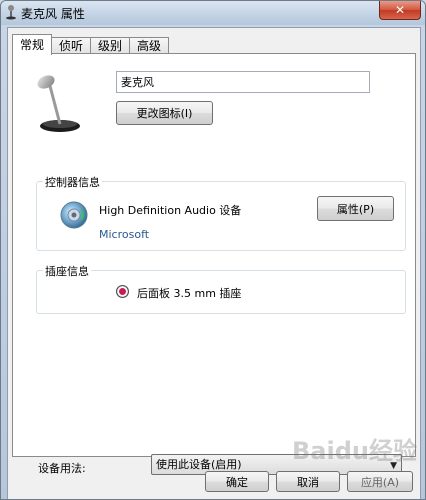 The image size is (426, 500). Describe the element at coordinates (110, 45) in the screenshot. I see `tab-levels: 级别` at that location.